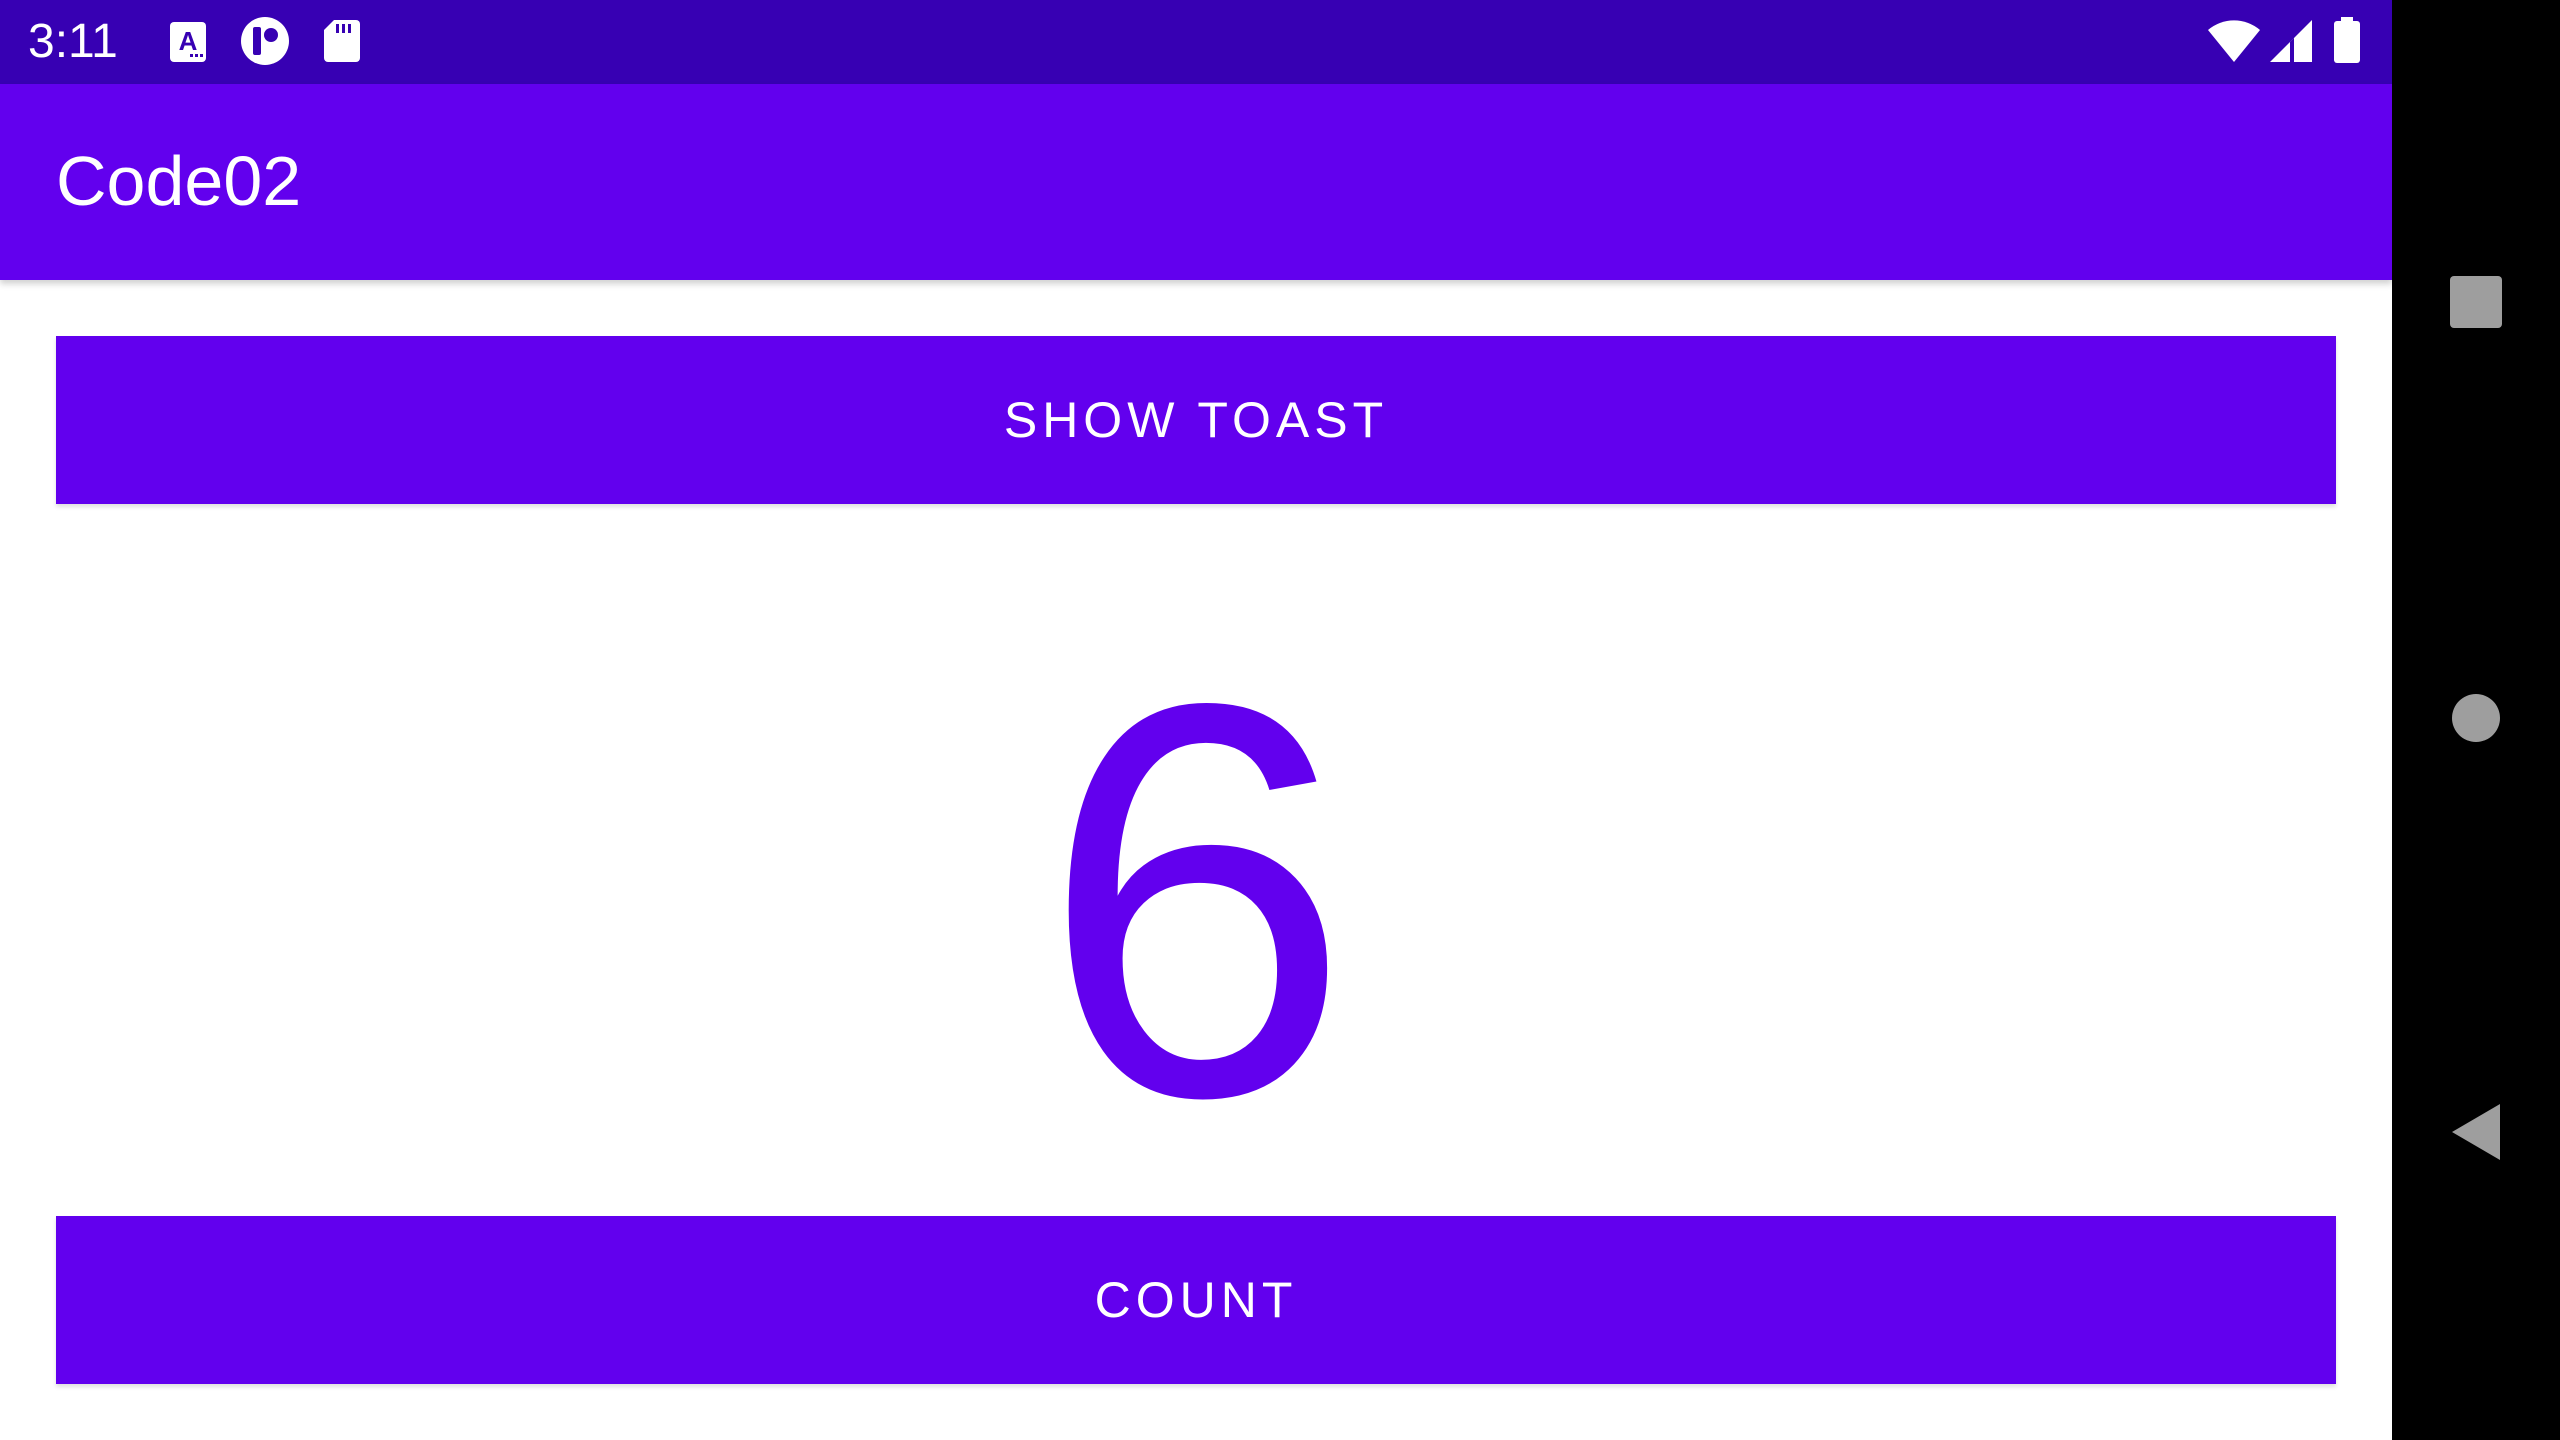 The image size is (2560, 1440). I want to click on text-recognition-icon: A, so click(192, 42).